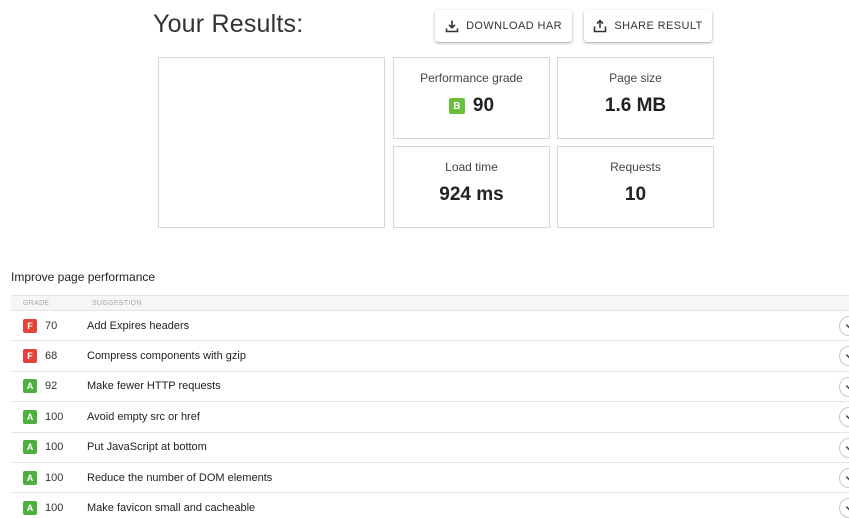 Image resolution: width=849 pixels, height=518 pixels. What do you see at coordinates (171, 508) in the screenshot?
I see `suggestion-text: Make favicon small and cacheable` at bounding box center [171, 508].